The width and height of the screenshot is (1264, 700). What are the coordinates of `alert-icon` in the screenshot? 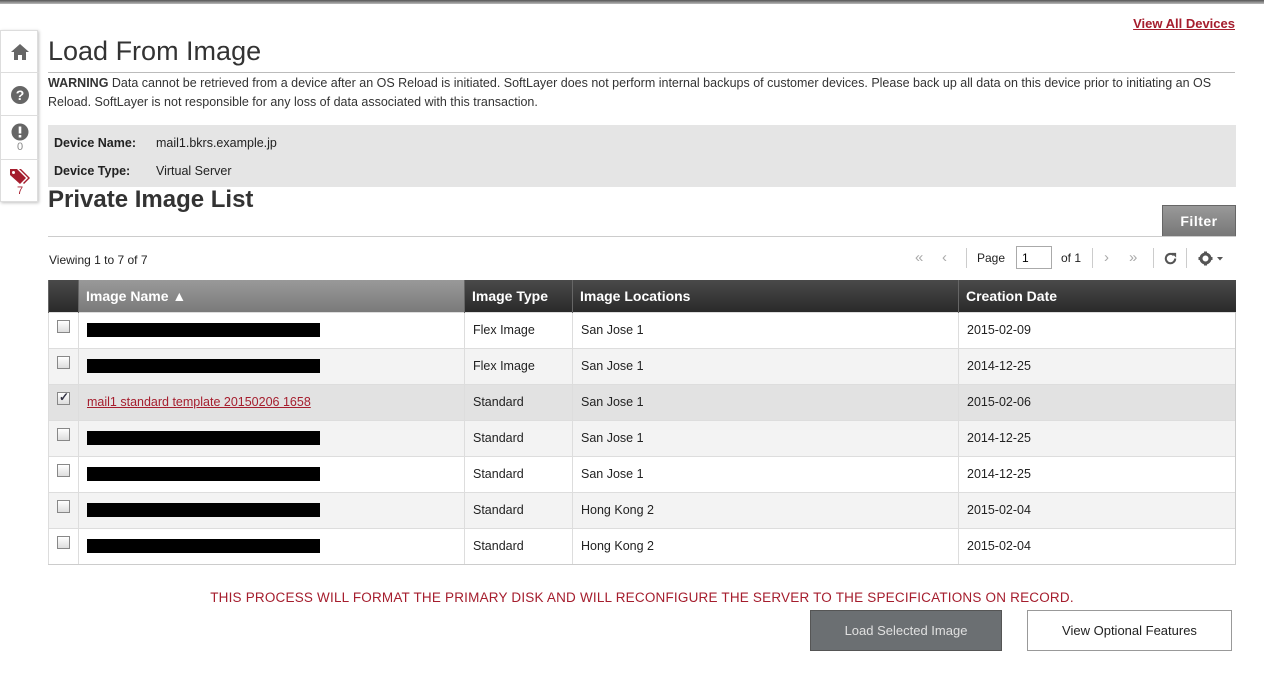 It's located at (20, 132).